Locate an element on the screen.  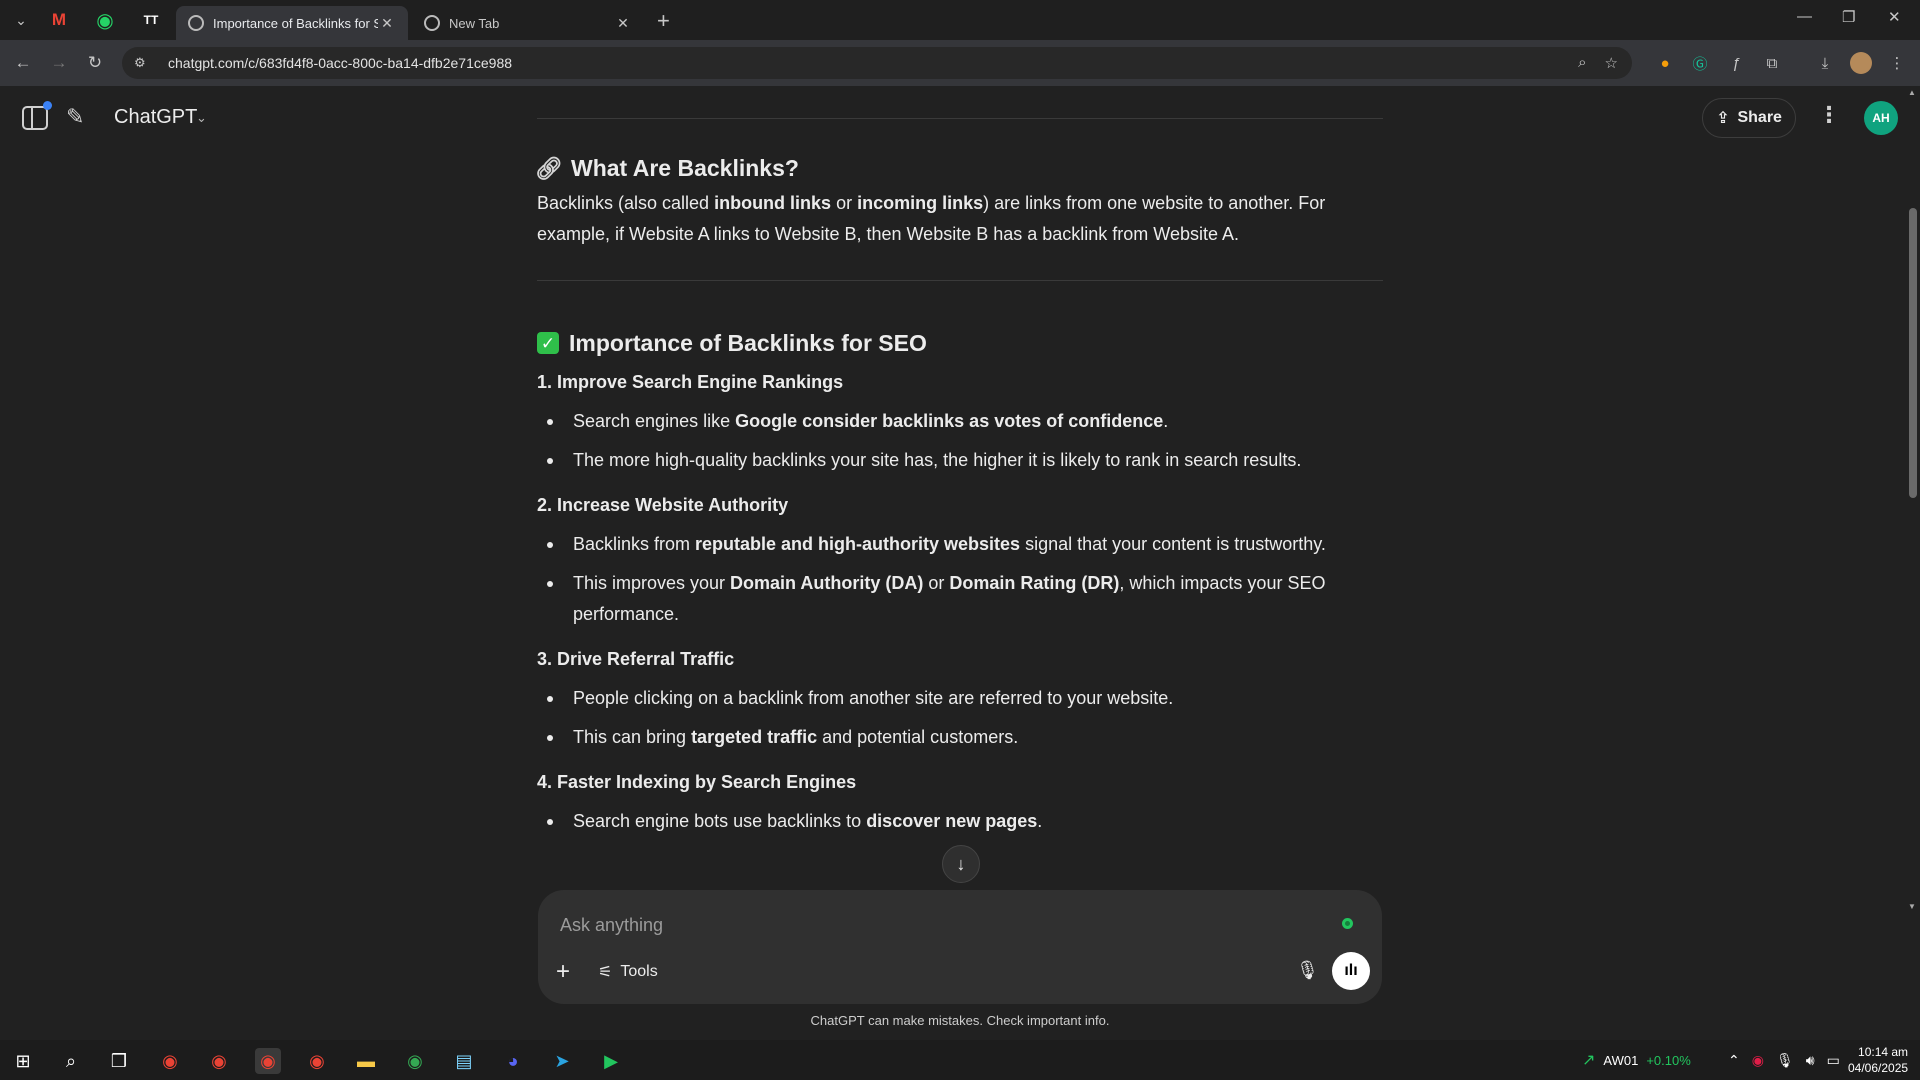
recording-icon: ◉ is located at coordinates (1758, 1060).